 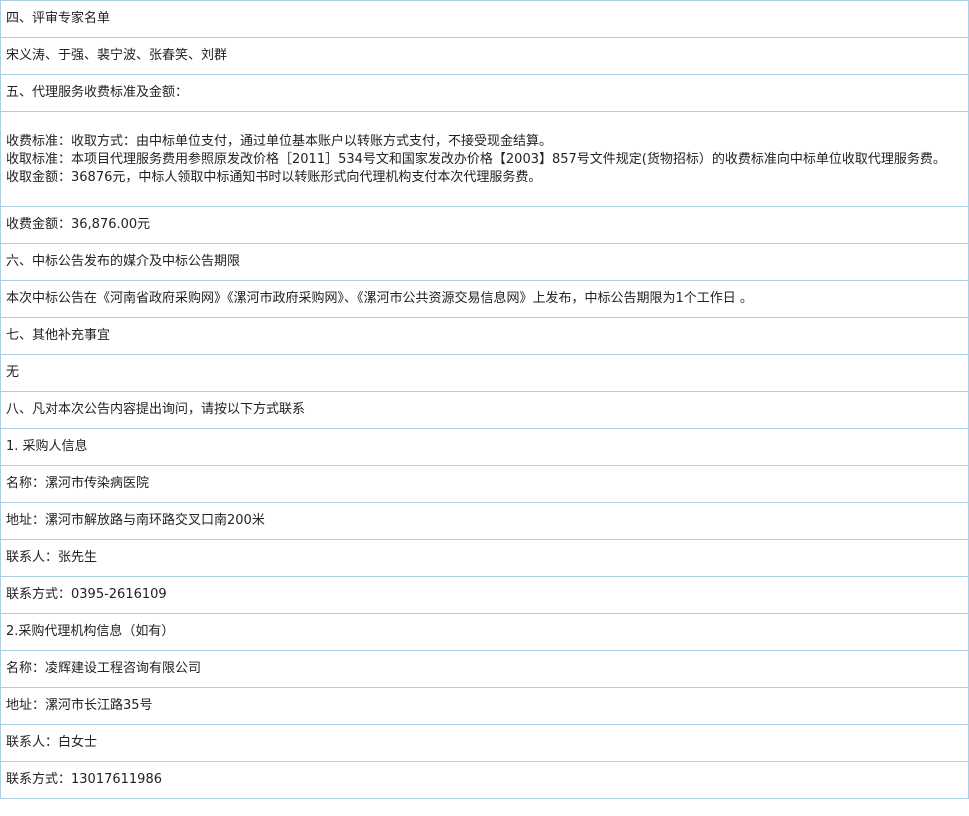 I want to click on row-text: 四、评审专家名单, so click(x=58, y=18).